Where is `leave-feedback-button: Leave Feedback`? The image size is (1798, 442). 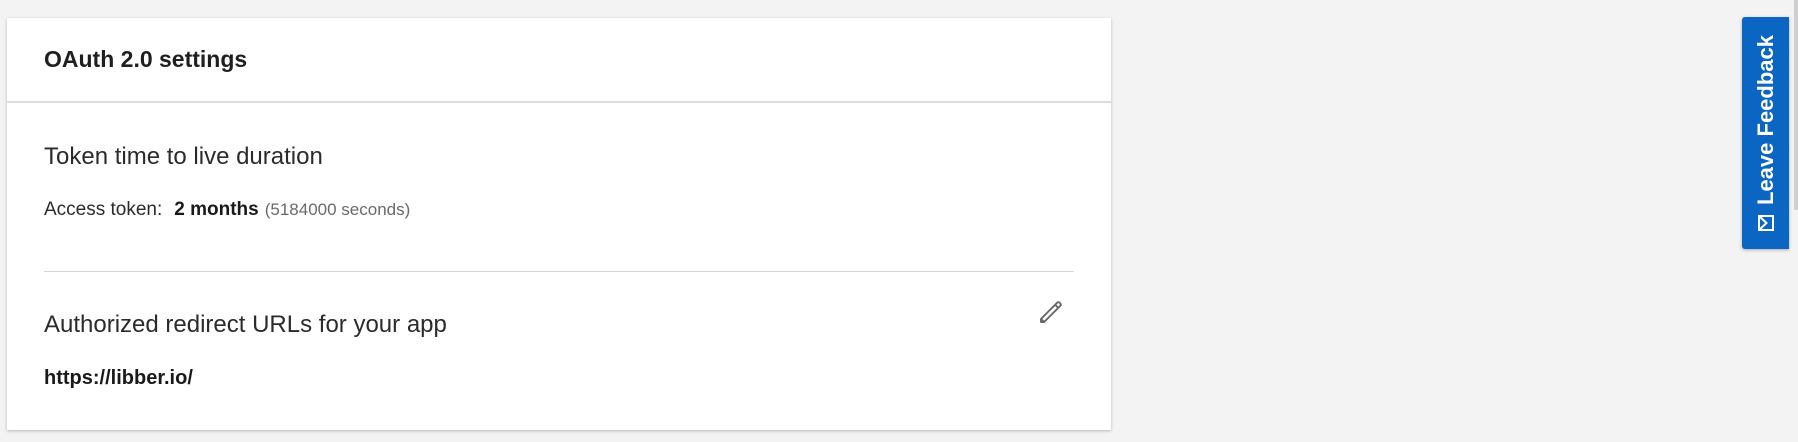
leave-feedback-button: Leave Feedback is located at coordinates (1765, 133).